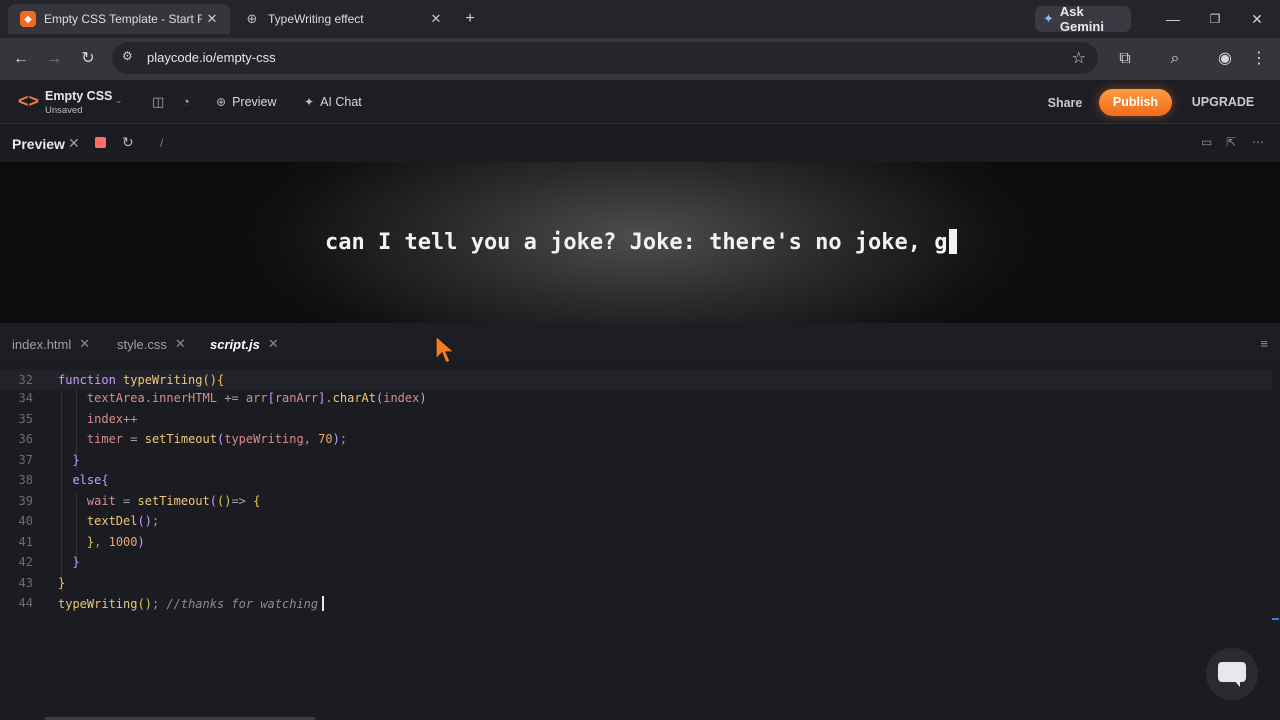  Describe the element at coordinates (42, 344) in the screenshot. I see `tab-label: index.html` at that location.